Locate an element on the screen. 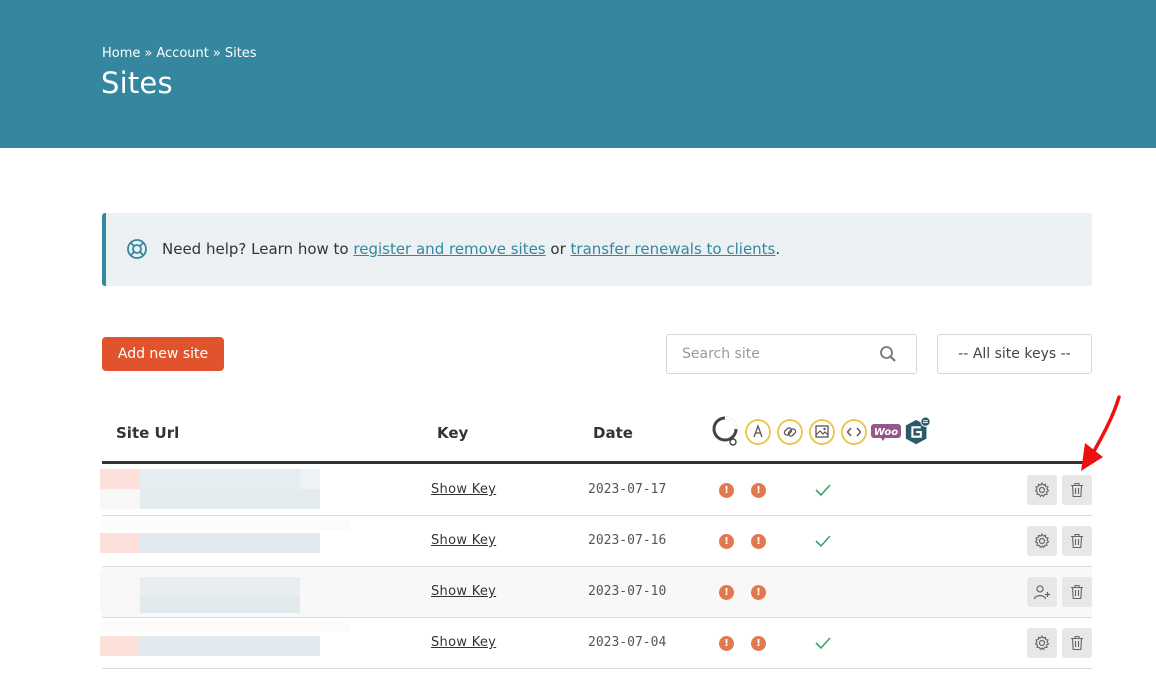  table-row: Show Key 2023-07-04 ! ! is located at coordinates (596, 643).